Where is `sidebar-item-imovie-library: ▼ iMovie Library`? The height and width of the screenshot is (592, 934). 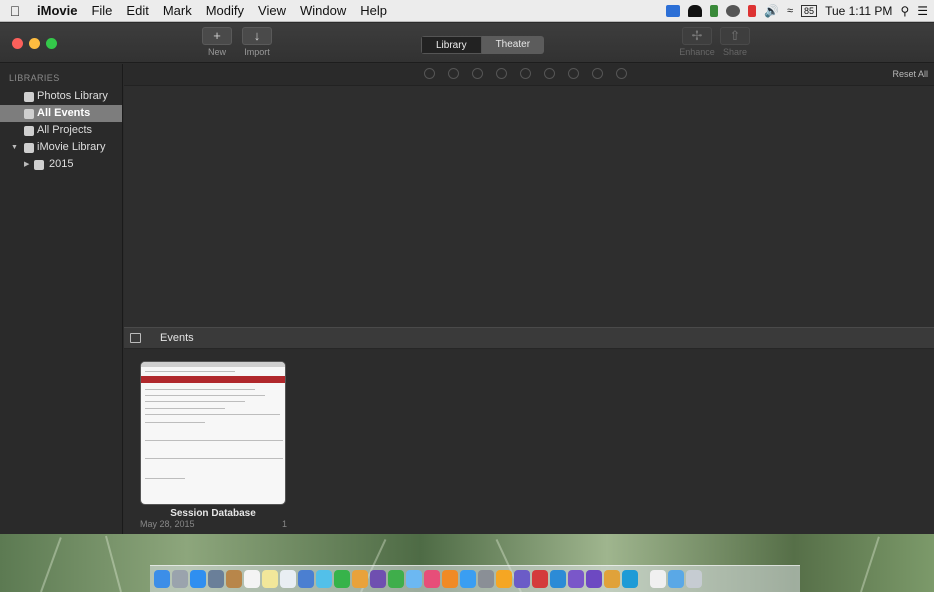 sidebar-item-imovie-library: ▼ iMovie Library is located at coordinates (61, 147).